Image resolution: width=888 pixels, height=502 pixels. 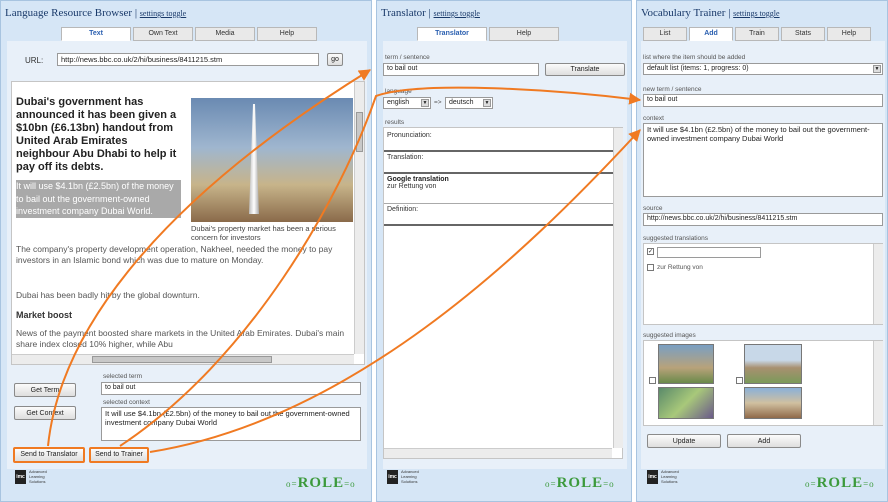 I want to click on suggestion-checkbox, so click(x=650, y=267).